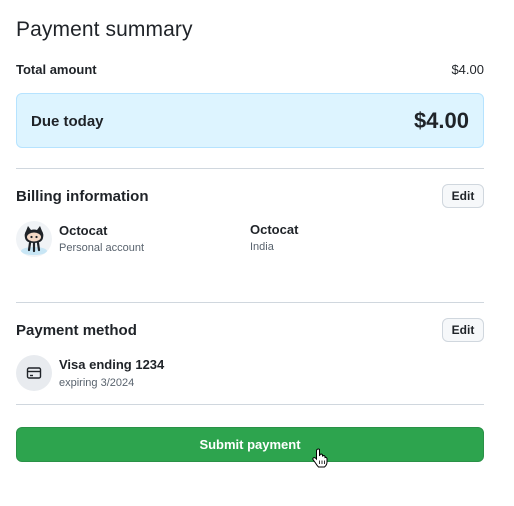 The image size is (514, 506). Describe the element at coordinates (250, 444) in the screenshot. I see `submit-payment-button: Submit payment` at that location.